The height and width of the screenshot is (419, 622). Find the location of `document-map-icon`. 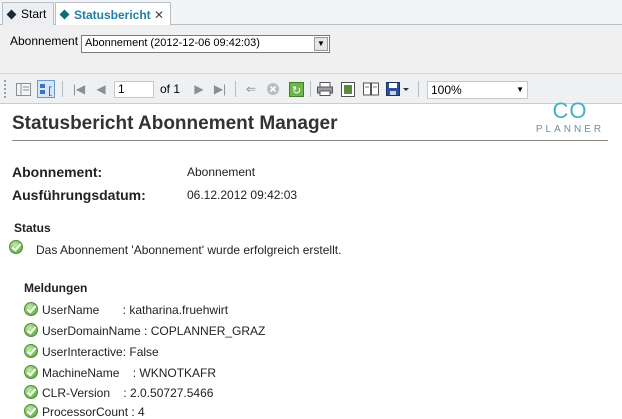

document-map-icon is located at coordinates (23, 89).